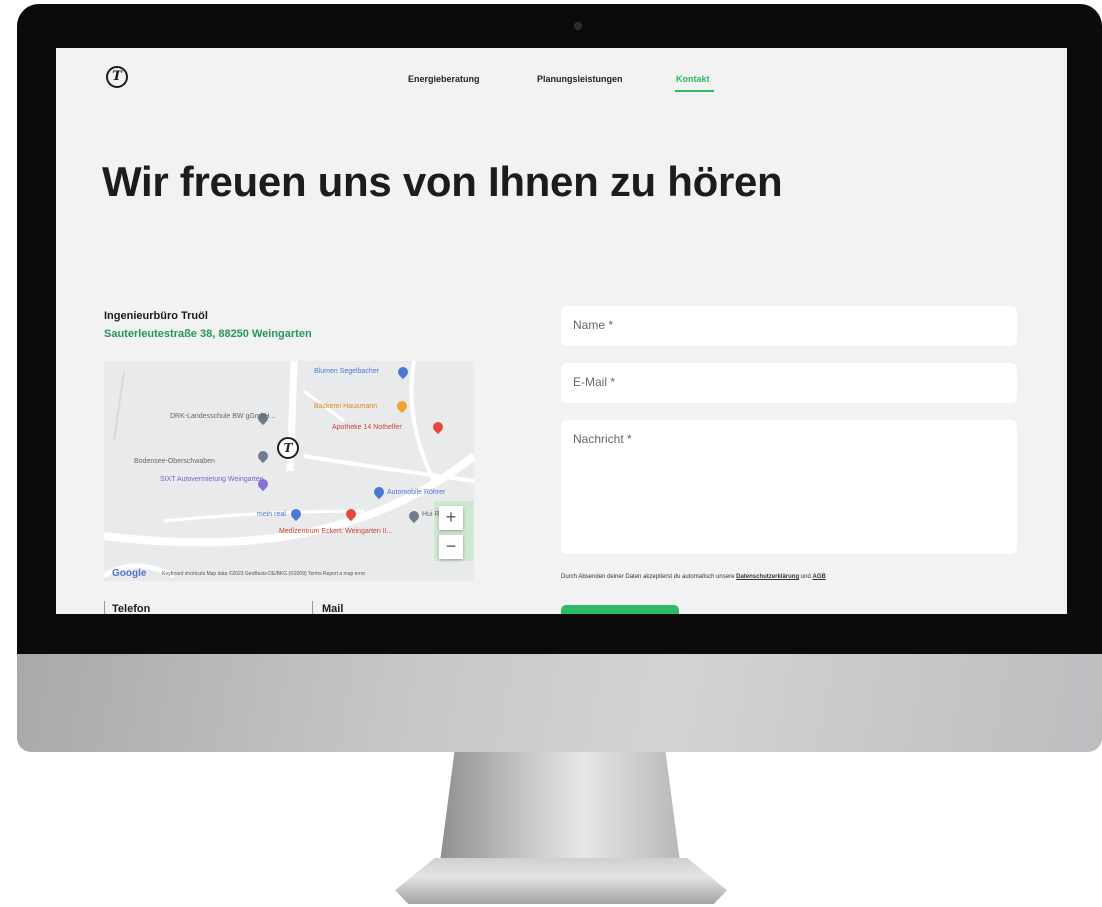 The height and width of the screenshot is (907, 1102). I want to click on map-label: Apotheke 14 Nothelfer, so click(367, 427).